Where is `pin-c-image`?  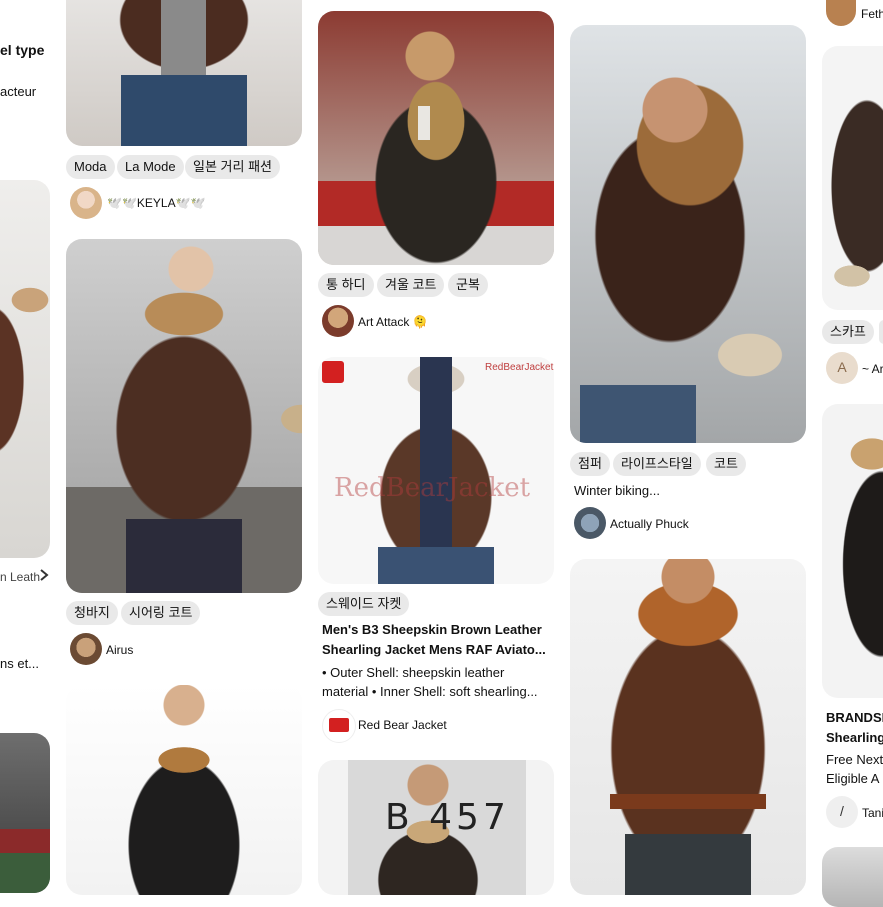
pin-c-image is located at coordinates (436, 138).